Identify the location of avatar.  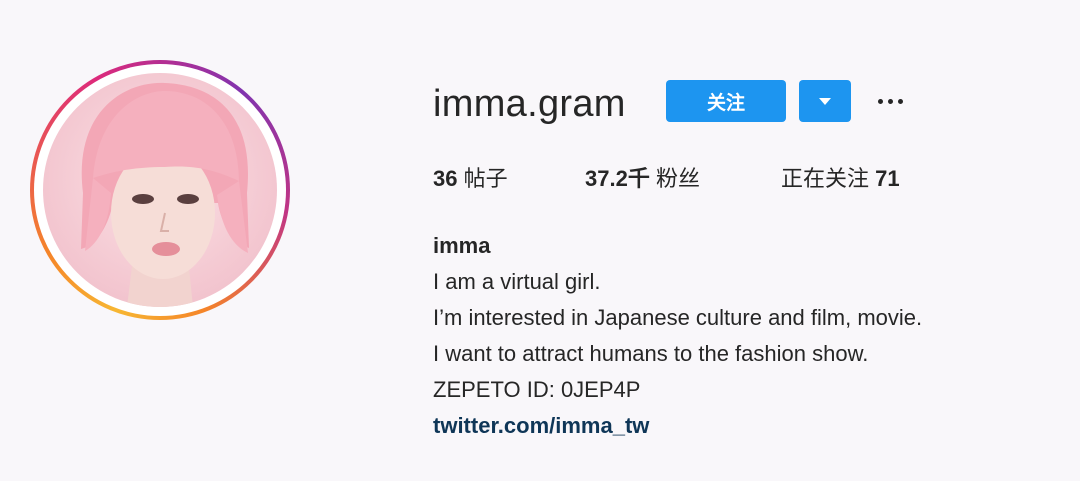
(160, 190).